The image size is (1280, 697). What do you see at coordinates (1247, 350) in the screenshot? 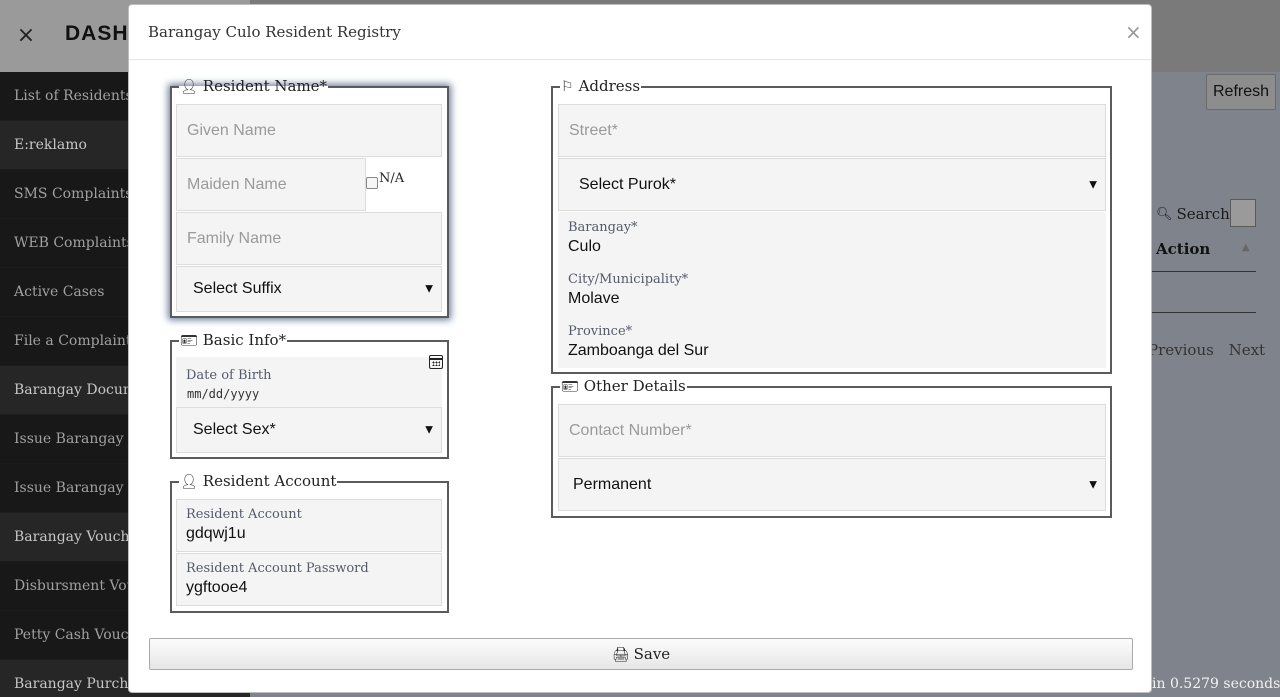
I see `pagination-next: Next` at bounding box center [1247, 350].